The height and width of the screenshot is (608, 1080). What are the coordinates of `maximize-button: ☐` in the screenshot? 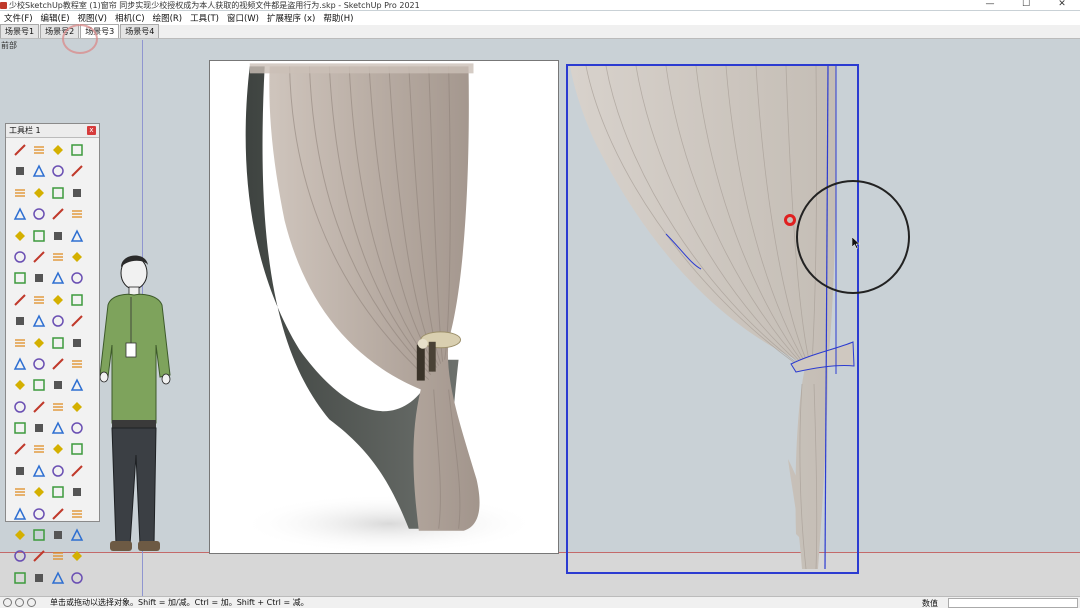 It's located at (1026, 5).